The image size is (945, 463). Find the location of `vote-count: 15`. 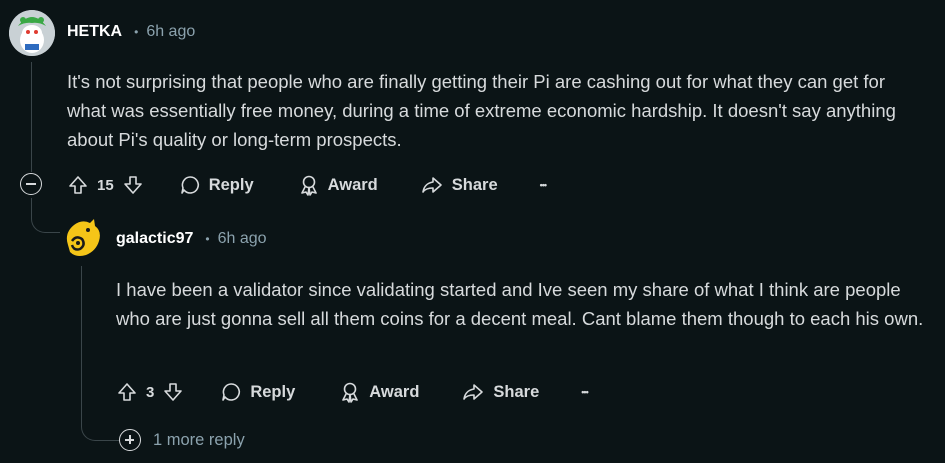

vote-count: 15 is located at coordinates (105, 185).